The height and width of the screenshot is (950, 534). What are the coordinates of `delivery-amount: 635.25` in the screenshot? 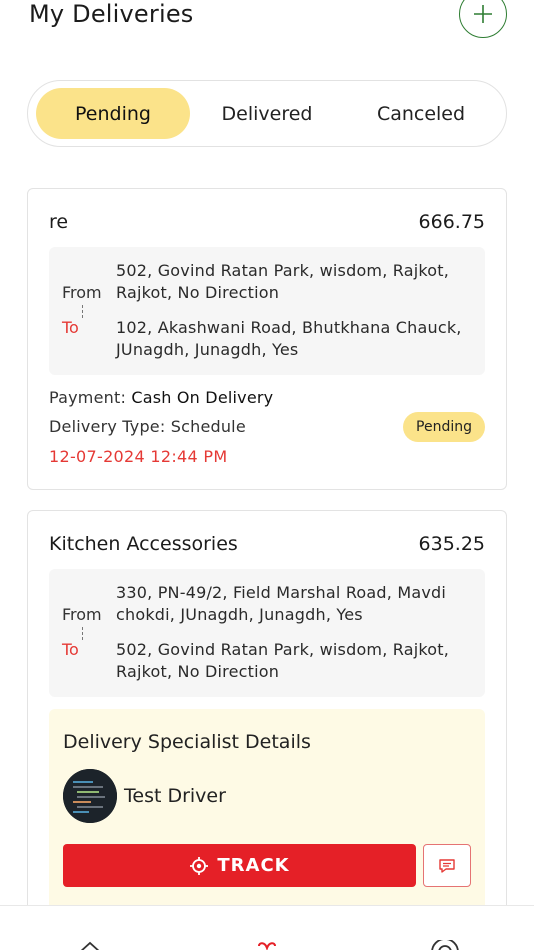 It's located at (451, 544).